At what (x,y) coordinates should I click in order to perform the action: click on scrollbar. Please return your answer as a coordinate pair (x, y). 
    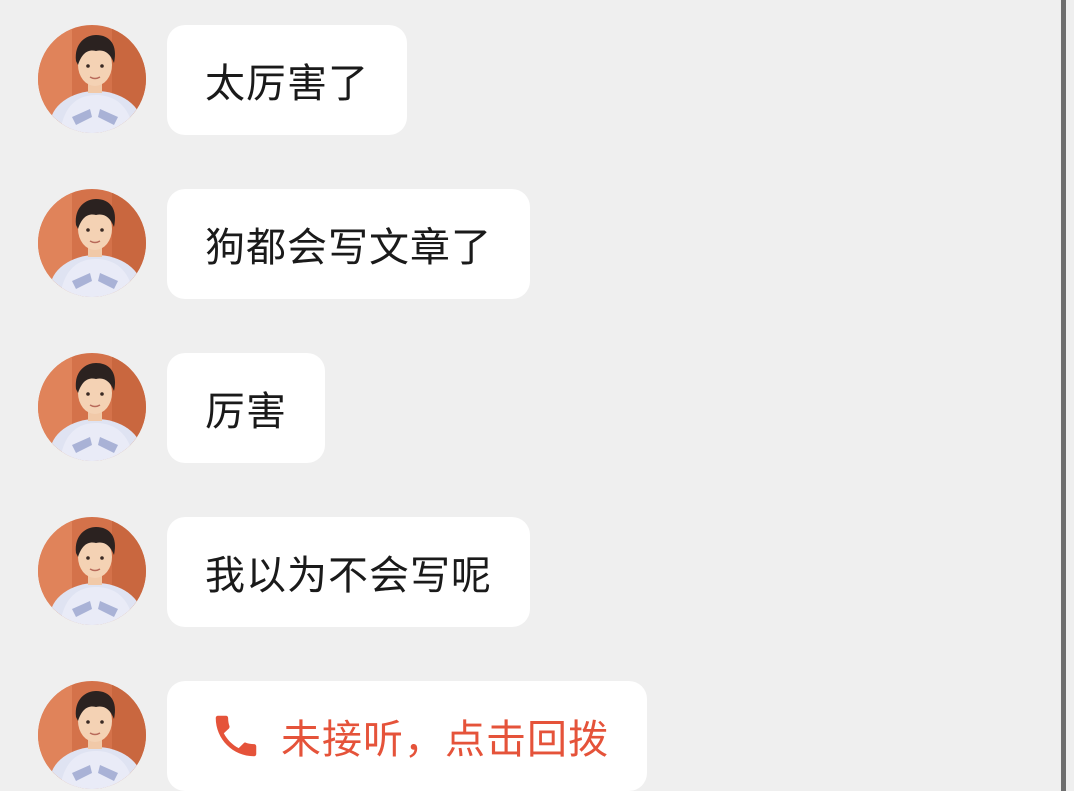
    Looking at the image, I should click on (1063, 395).